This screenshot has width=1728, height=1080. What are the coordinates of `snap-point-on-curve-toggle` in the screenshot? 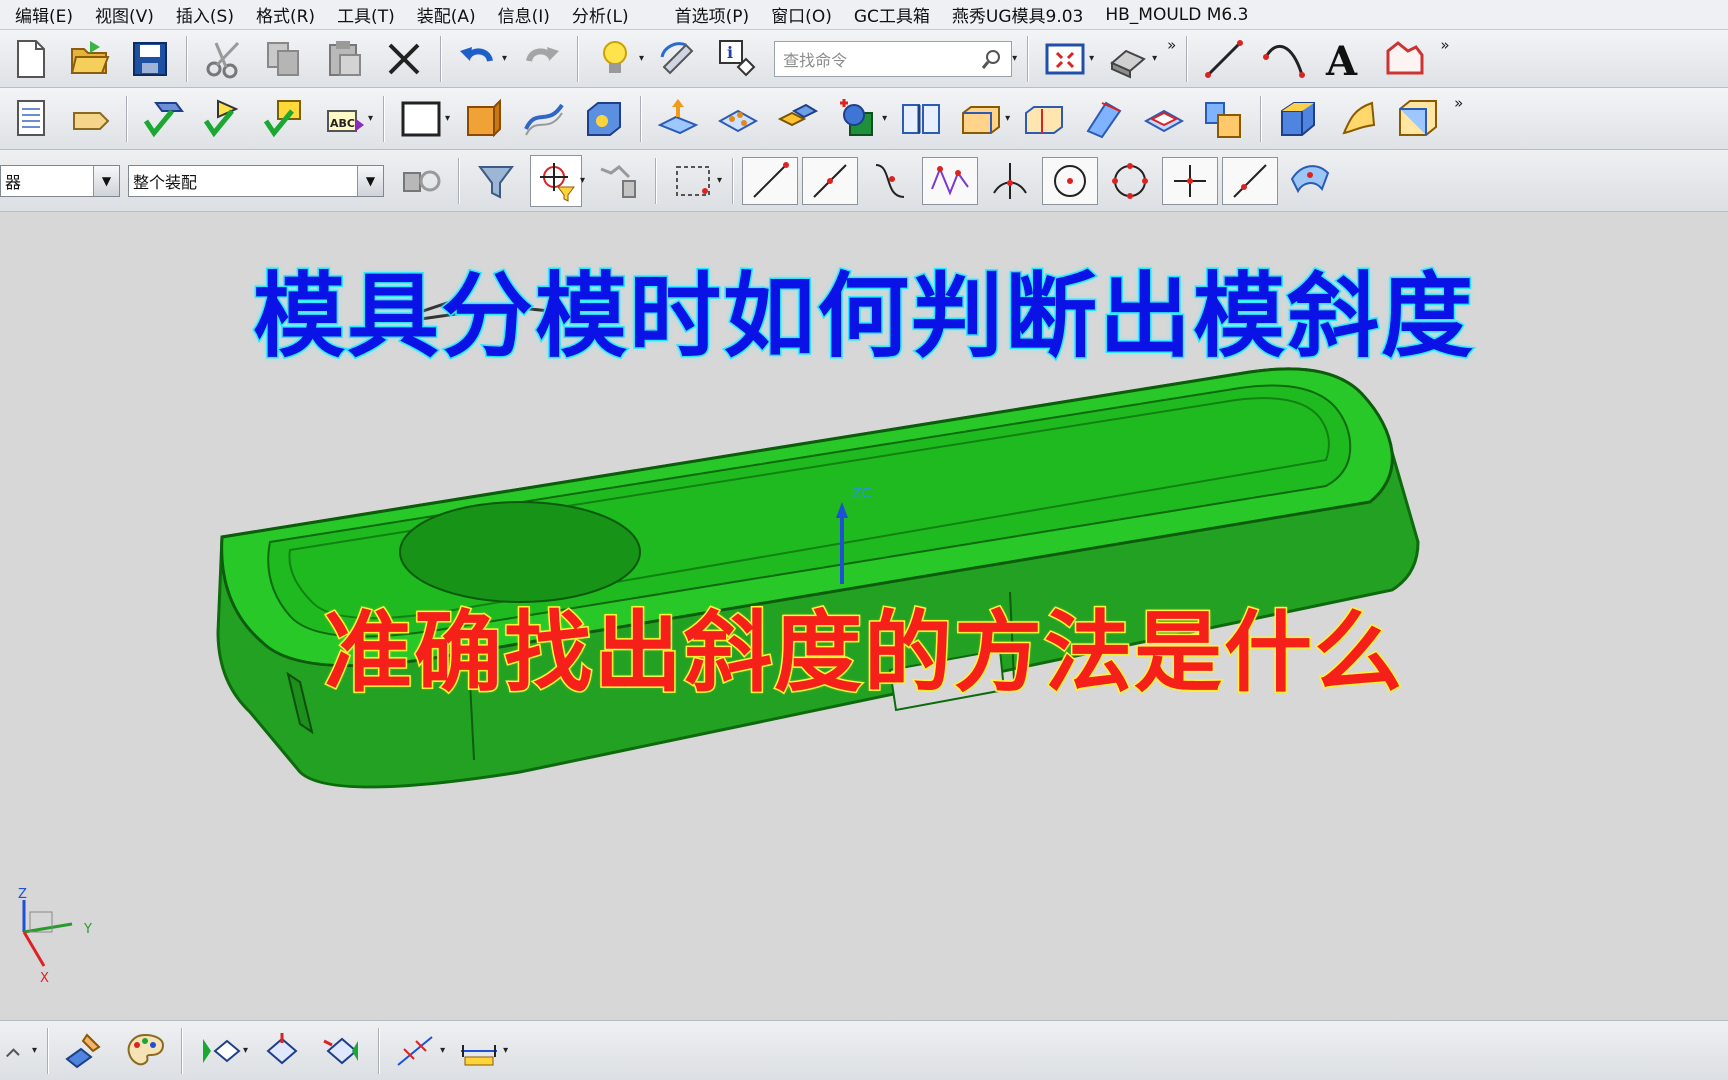 It's located at (1250, 180).